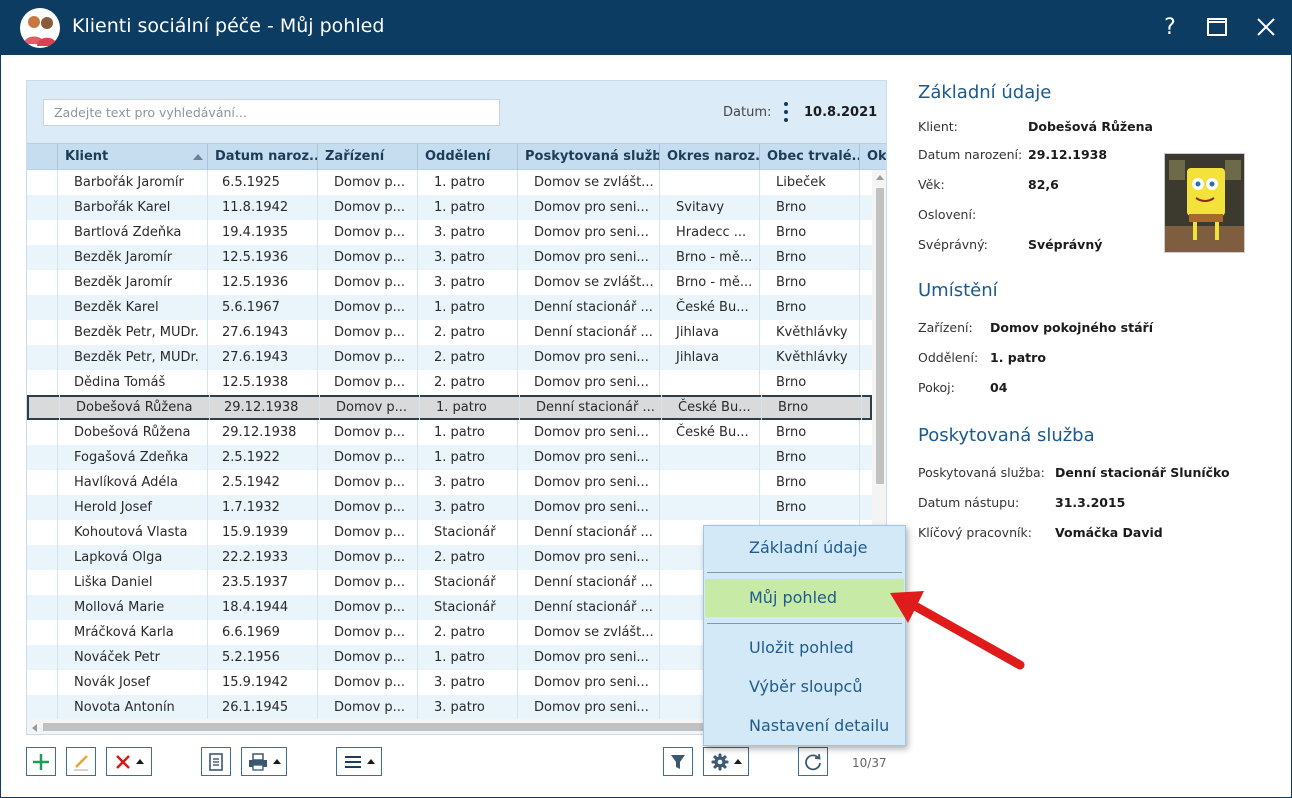  What do you see at coordinates (588, 157) in the screenshot?
I see `column-header-service: Poskytovaná služba` at bounding box center [588, 157].